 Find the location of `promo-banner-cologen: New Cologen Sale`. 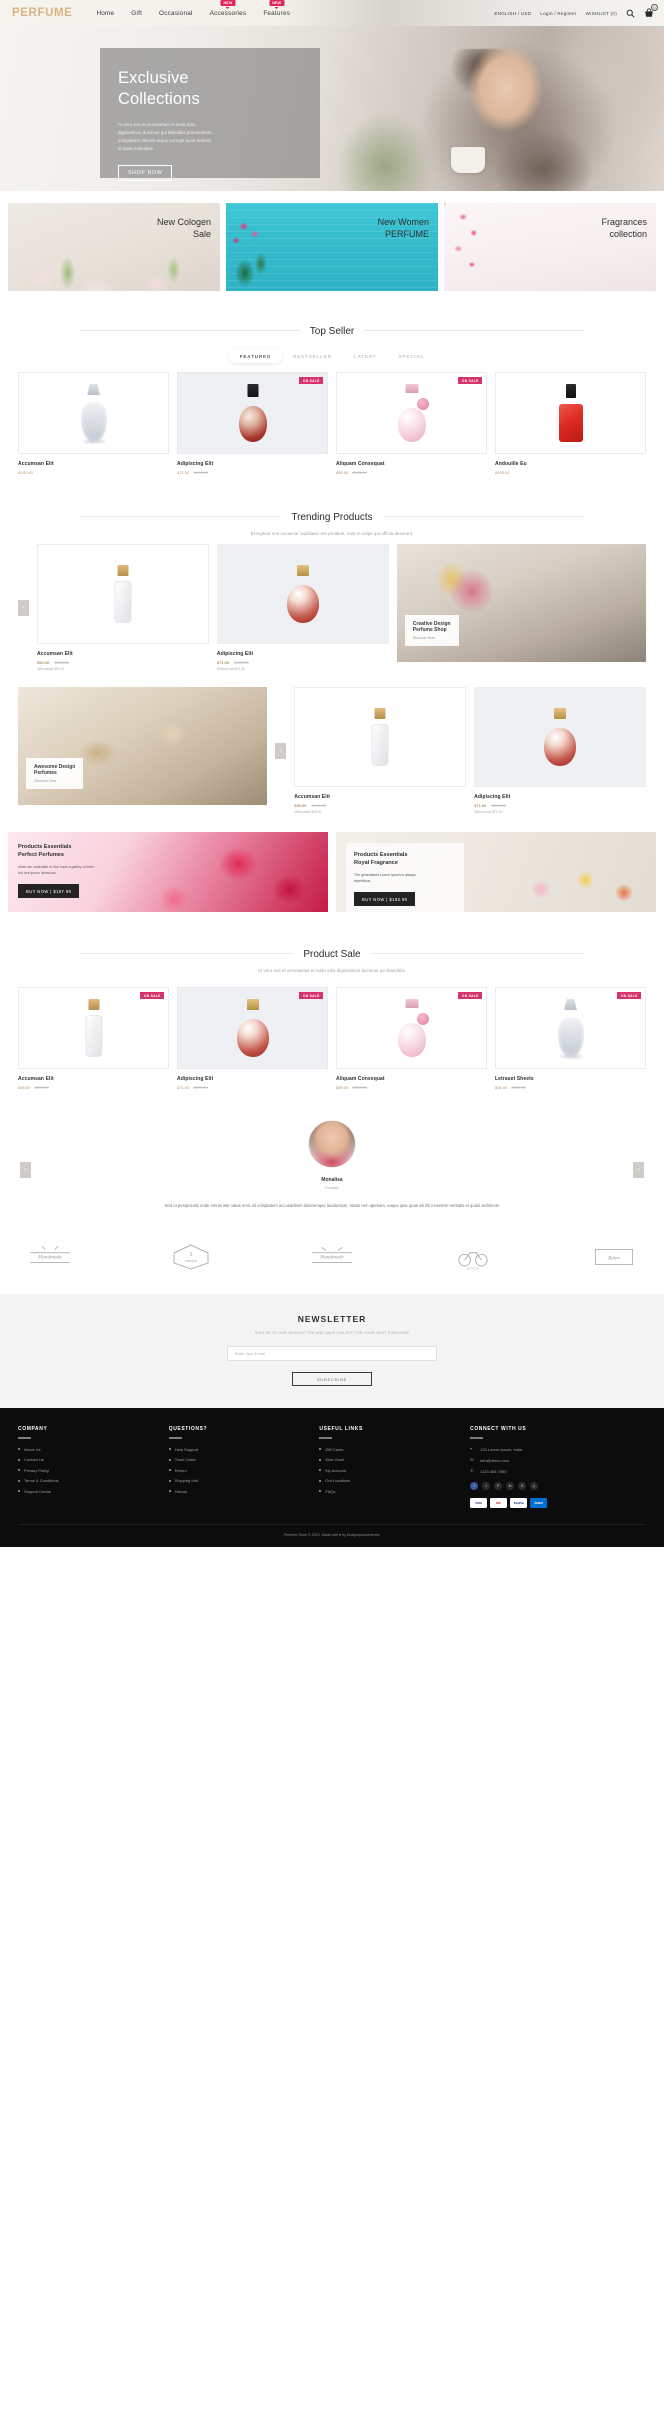

promo-banner-cologen: New Cologen Sale is located at coordinates (114, 247).